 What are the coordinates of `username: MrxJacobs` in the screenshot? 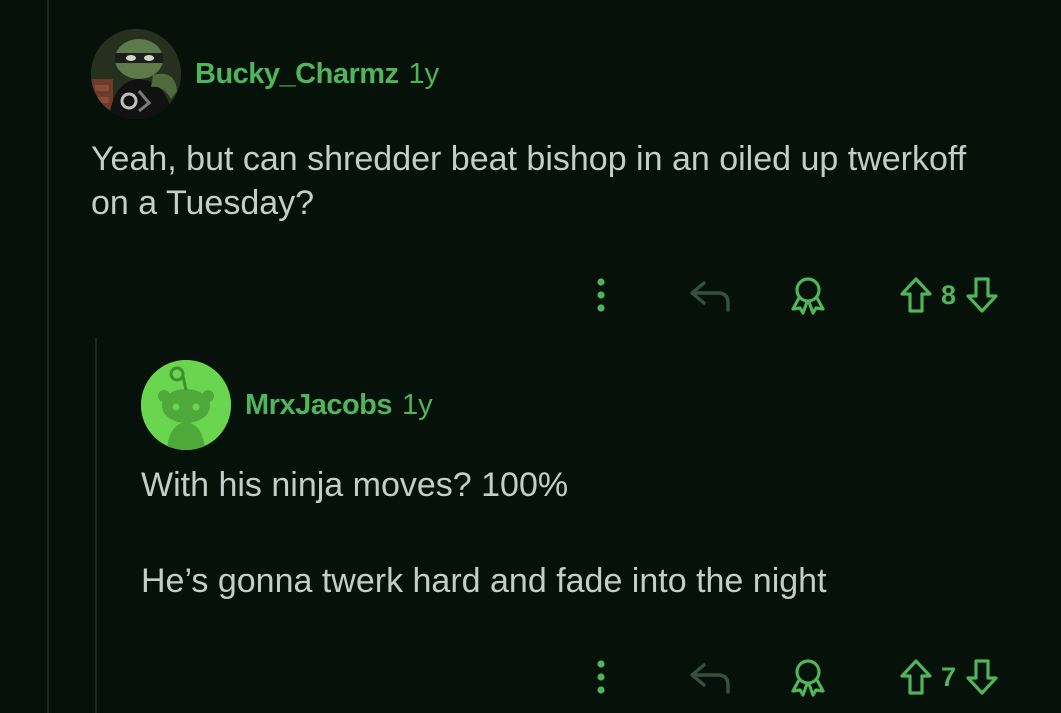 It's located at (319, 405).